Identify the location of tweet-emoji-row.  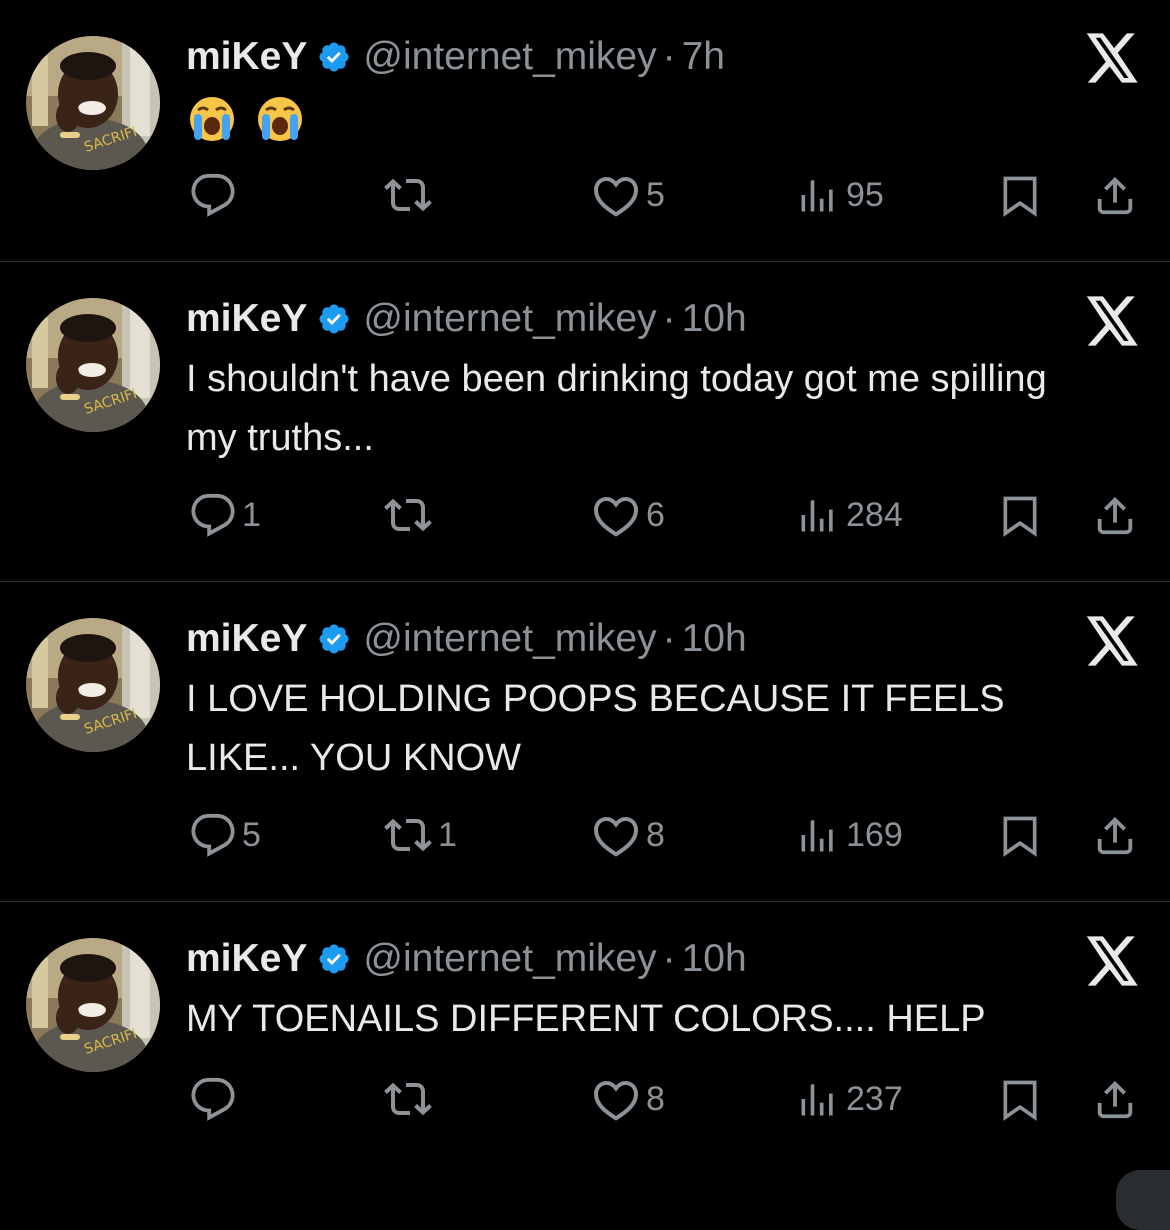
(246, 119).